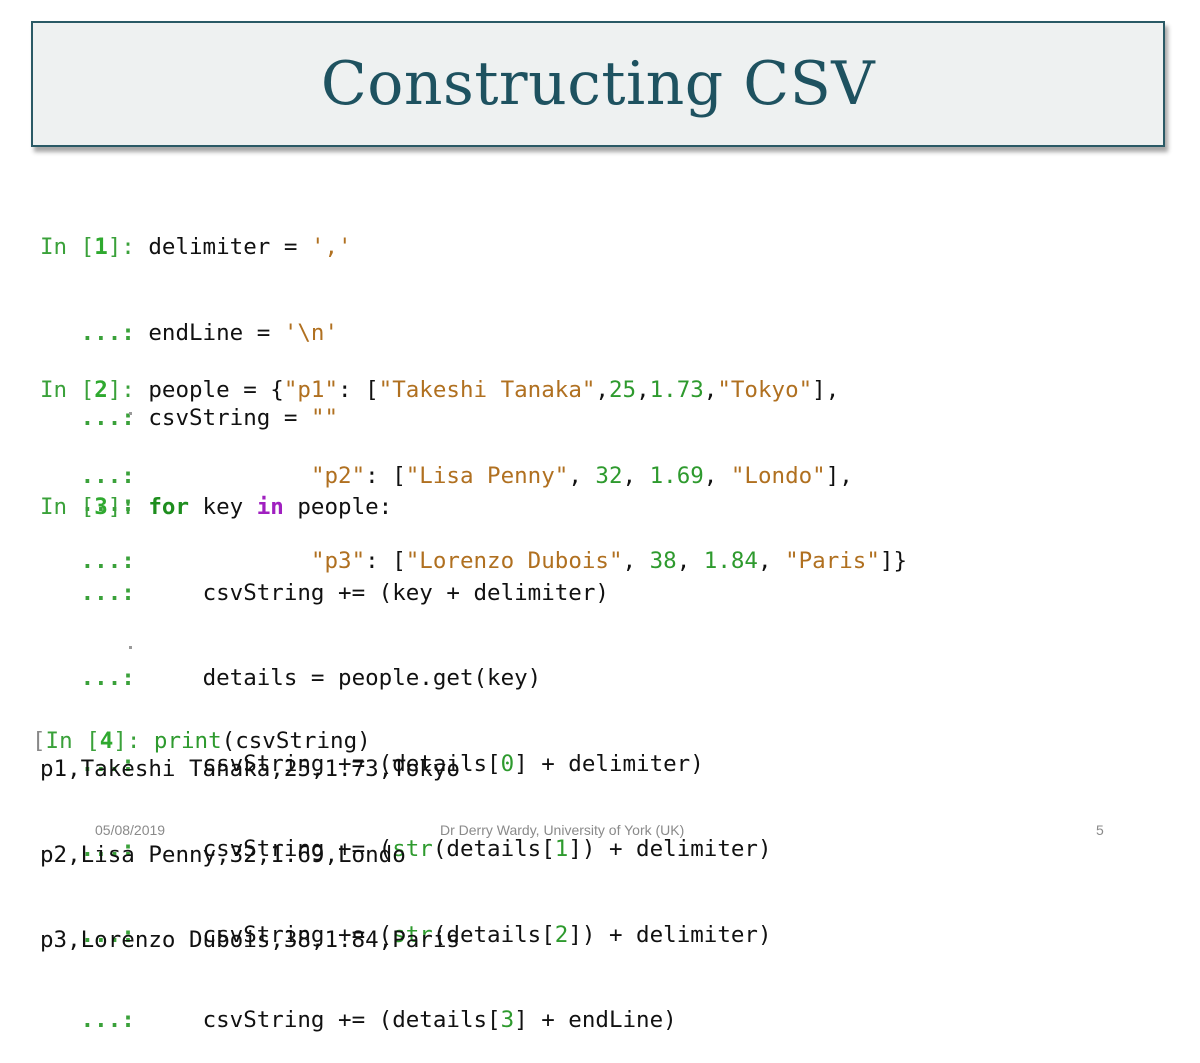  Describe the element at coordinates (351, 1020) in the screenshot. I see `code-text: csvString += (details[` at that location.